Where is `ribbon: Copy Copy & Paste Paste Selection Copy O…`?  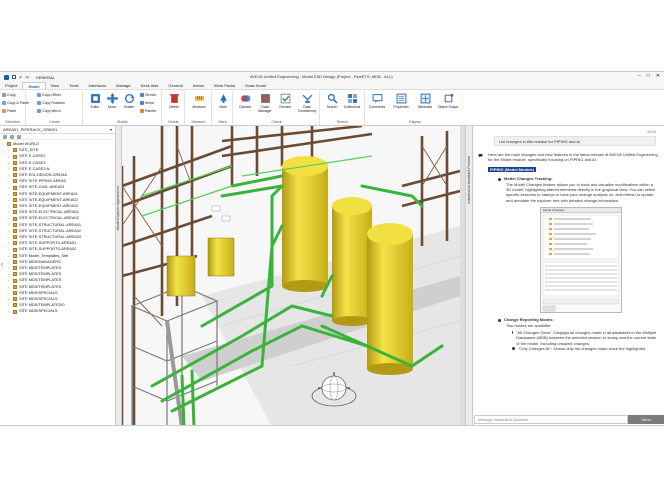
ribbon: Copy Copy & Paste Paste Selection Copy O… is located at coordinates (332, 108).